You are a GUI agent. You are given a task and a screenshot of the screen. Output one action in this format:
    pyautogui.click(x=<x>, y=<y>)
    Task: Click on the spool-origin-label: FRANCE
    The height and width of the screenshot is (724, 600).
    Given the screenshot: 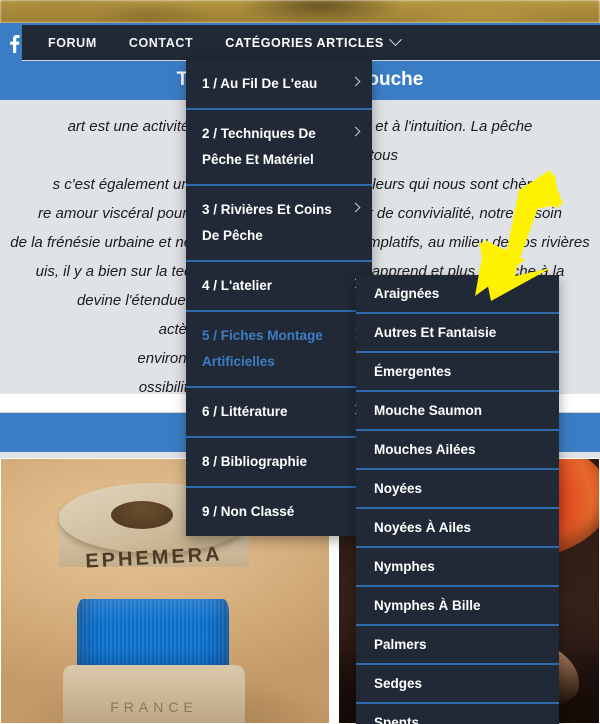 What is the action you would take?
    pyautogui.click(x=154, y=707)
    